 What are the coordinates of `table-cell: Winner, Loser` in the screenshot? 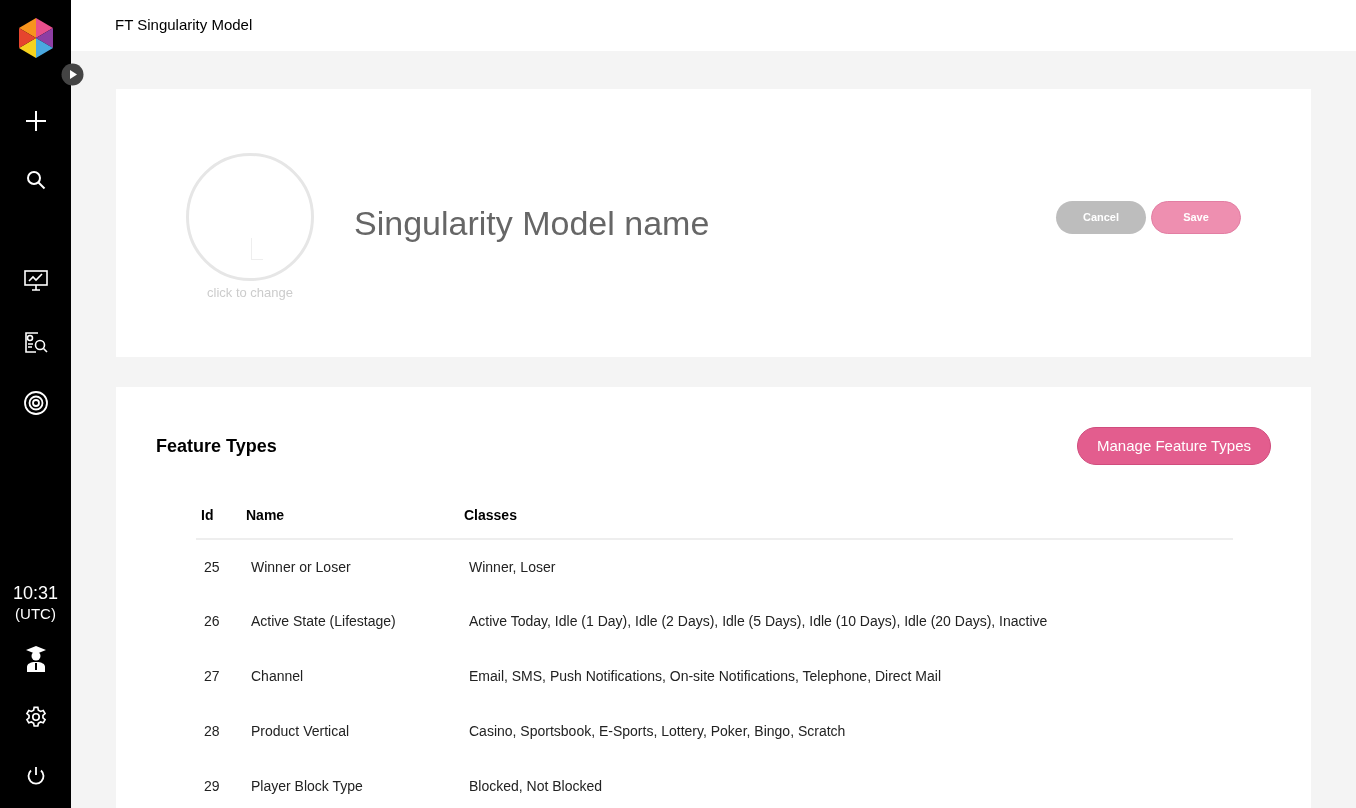 It's located at (848, 566).